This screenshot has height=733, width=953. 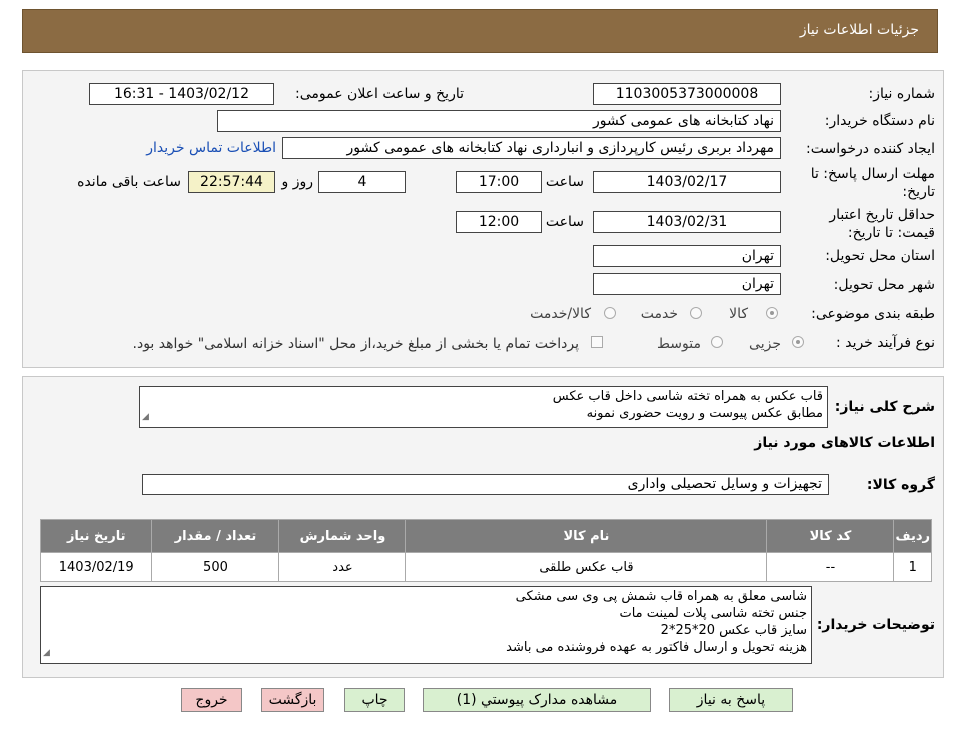 I want to click on announce-label: تاریخ و ساعت اعلان عمومی:, so click(x=379, y=94).